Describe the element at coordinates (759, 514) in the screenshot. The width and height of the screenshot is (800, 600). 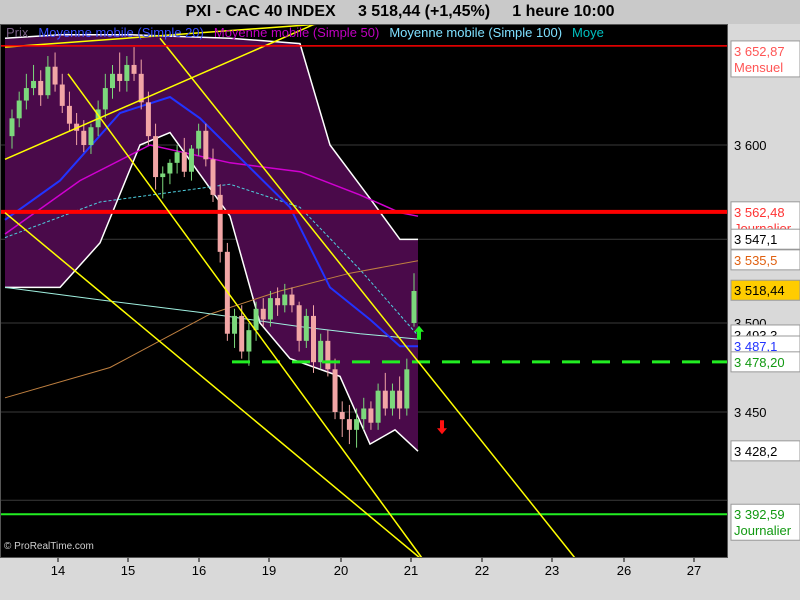
I see `price-label: 3 392,59` at that location.